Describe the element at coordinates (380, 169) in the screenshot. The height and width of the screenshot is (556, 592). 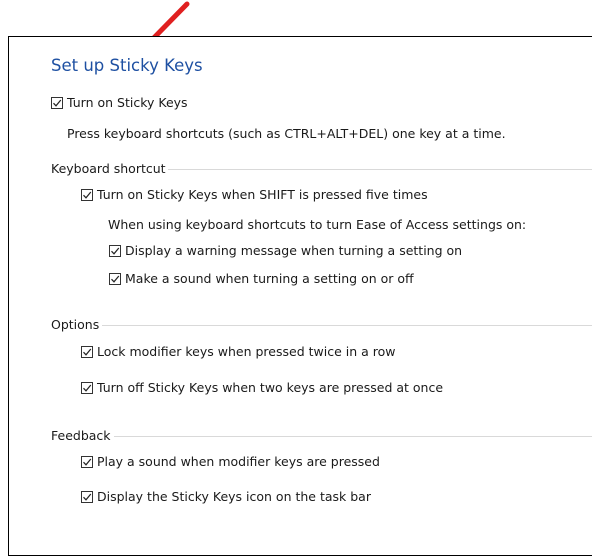
I see `keyboard-shortcut-divider` at that location.